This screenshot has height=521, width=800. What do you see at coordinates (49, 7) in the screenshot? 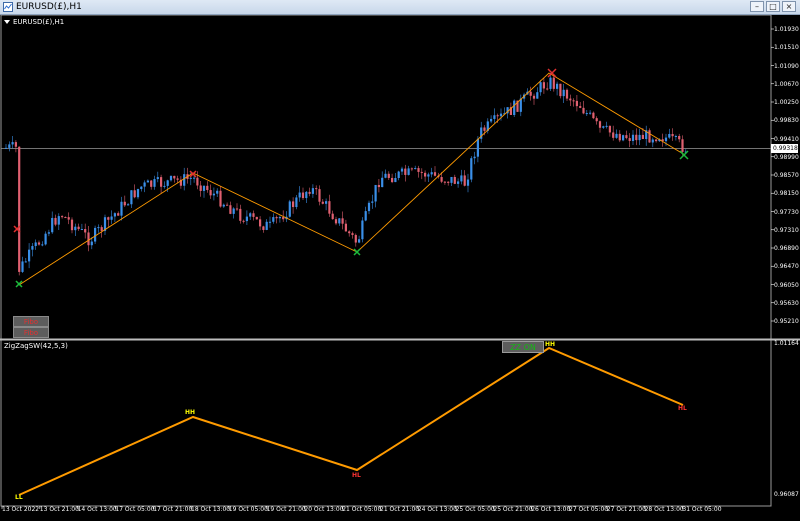
I see `window-title: EURUSD(£),H1` at bounding box center [49, 7].